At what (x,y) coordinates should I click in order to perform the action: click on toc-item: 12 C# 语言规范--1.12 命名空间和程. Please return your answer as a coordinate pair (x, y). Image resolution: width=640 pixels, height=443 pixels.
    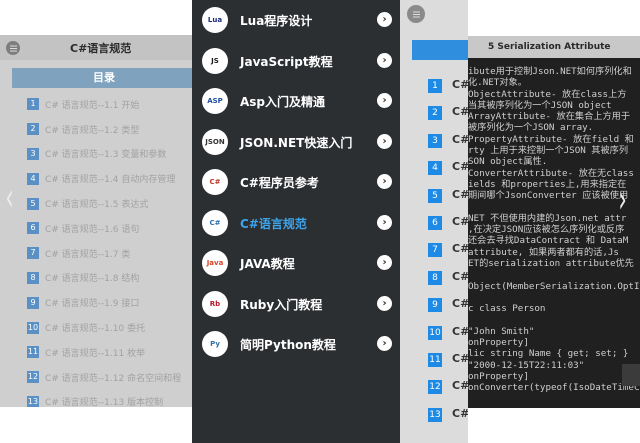
    Looking at the image, I should click on (98, 377).